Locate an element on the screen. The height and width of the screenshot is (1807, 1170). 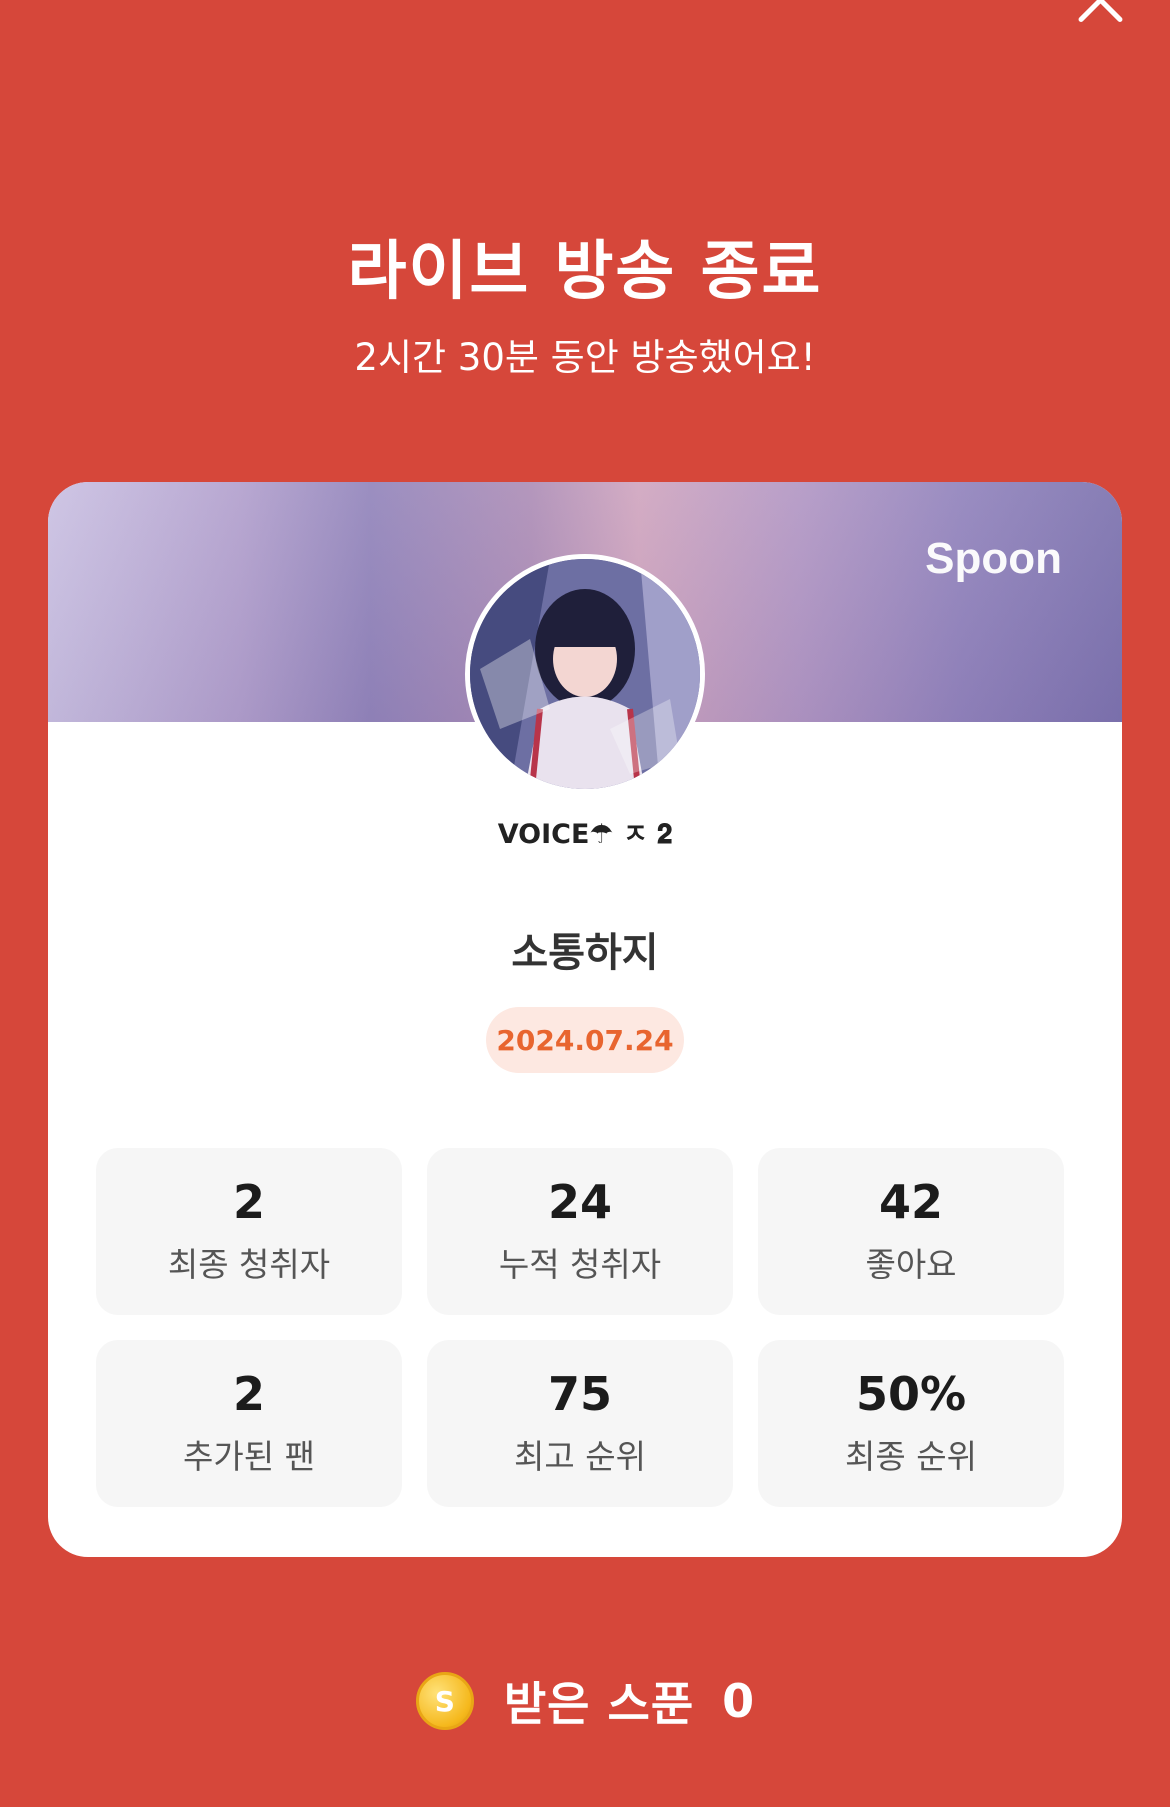
stat-value: 42 is located at coordinates (910, 1202).